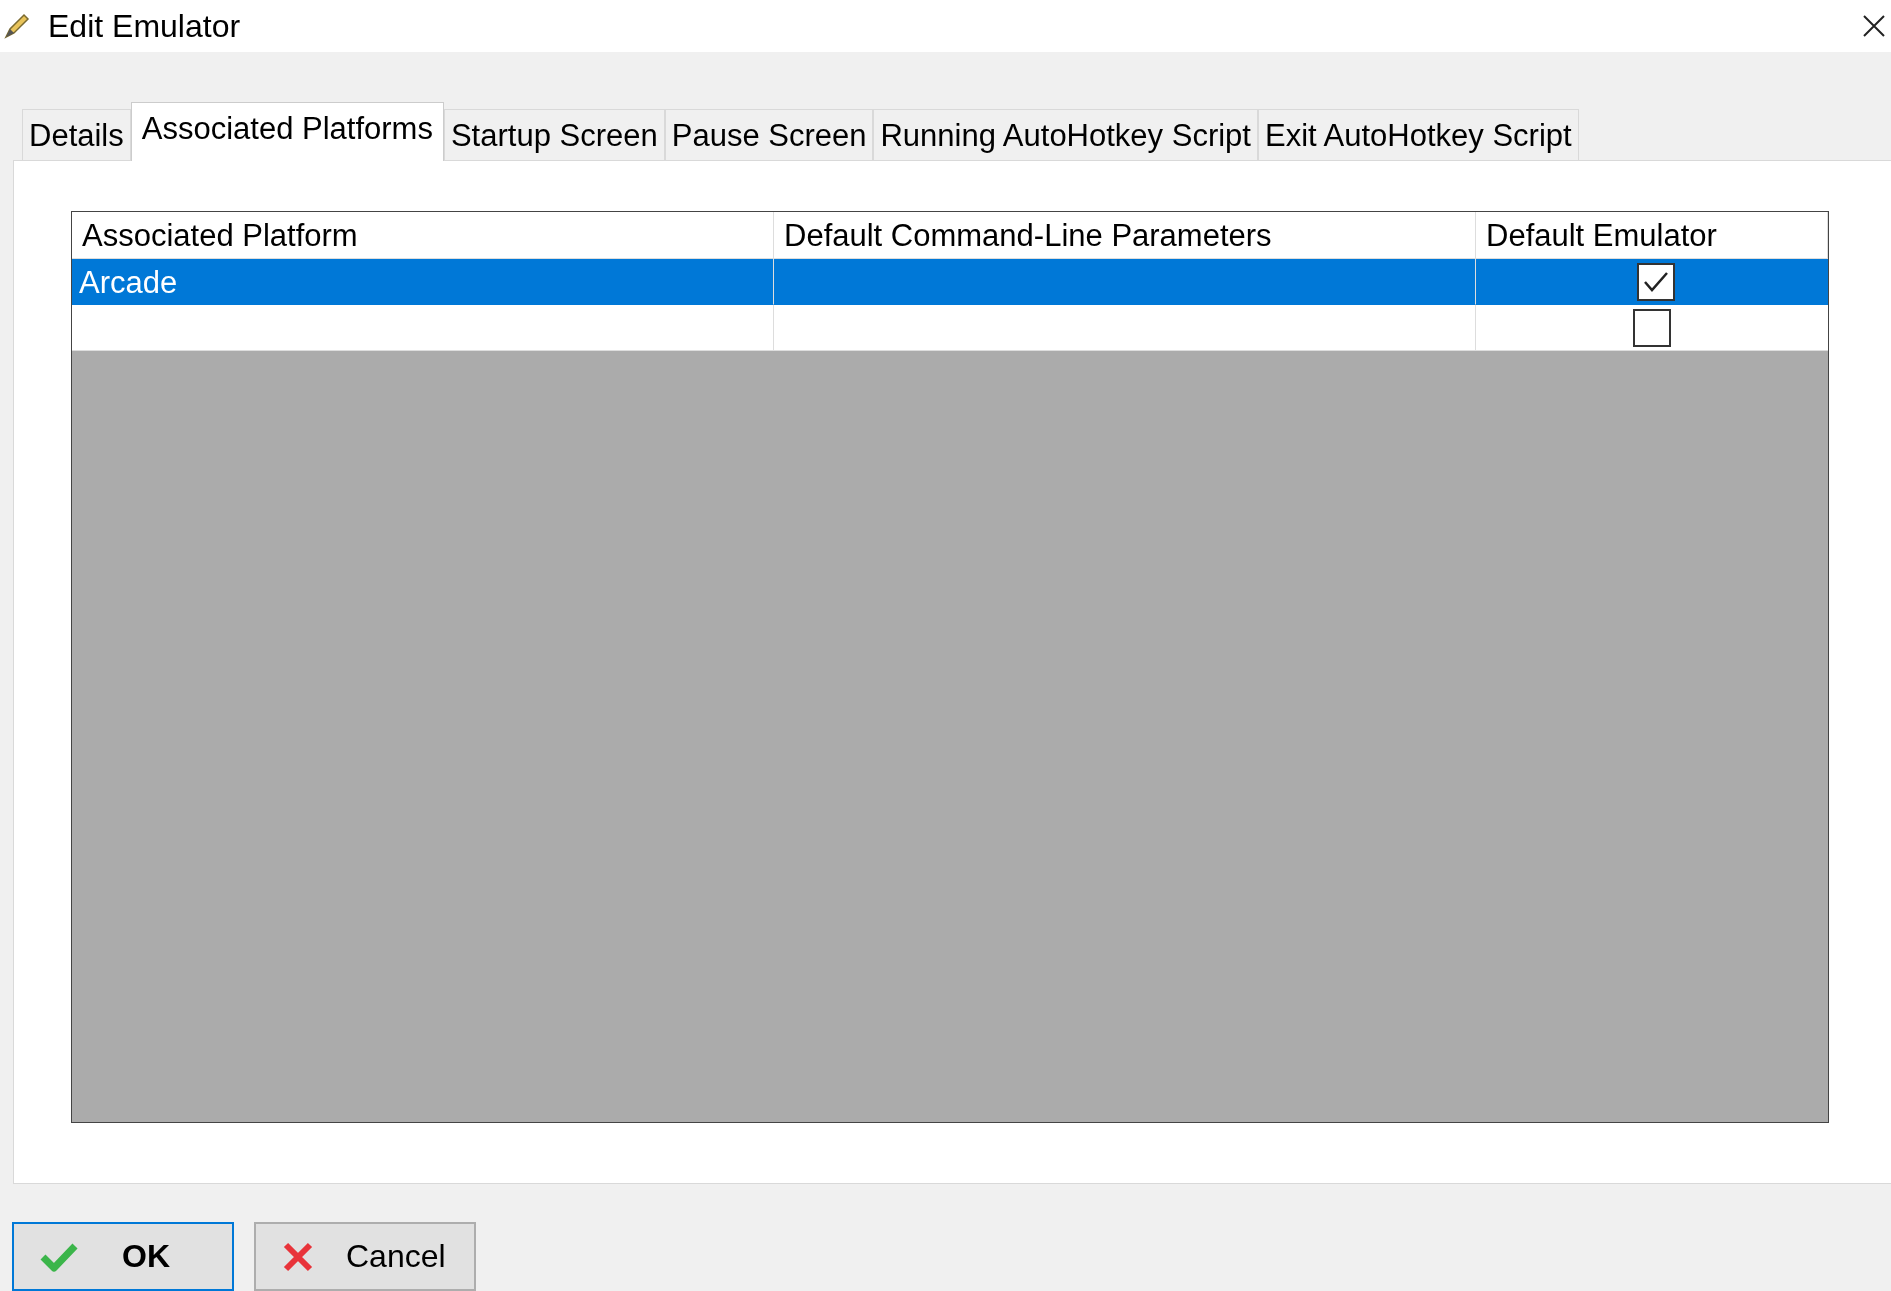  Describe the element at coordinates (298, 1256) in the screenshot. I see `cross-icon` at that location.